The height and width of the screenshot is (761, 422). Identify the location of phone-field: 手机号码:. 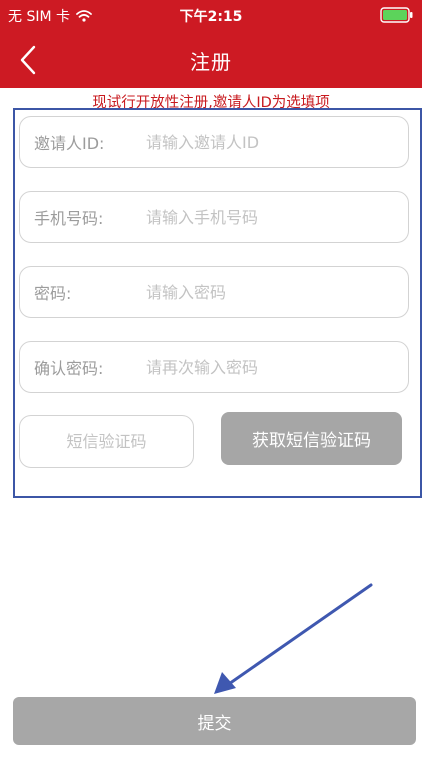
(214, 217).